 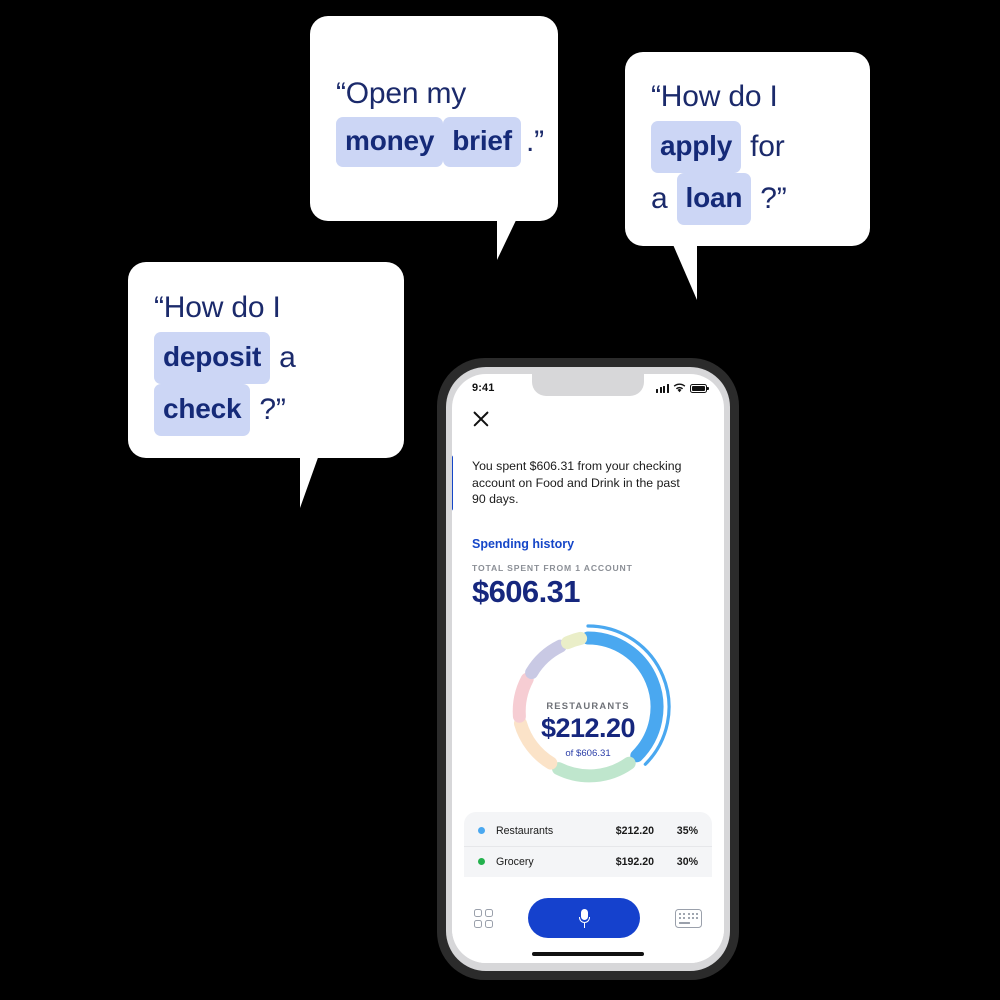 What do you see at coordinates (767, 146) in the screenshot?
I see `bubble-text: for` at bounding box center [767, 146].